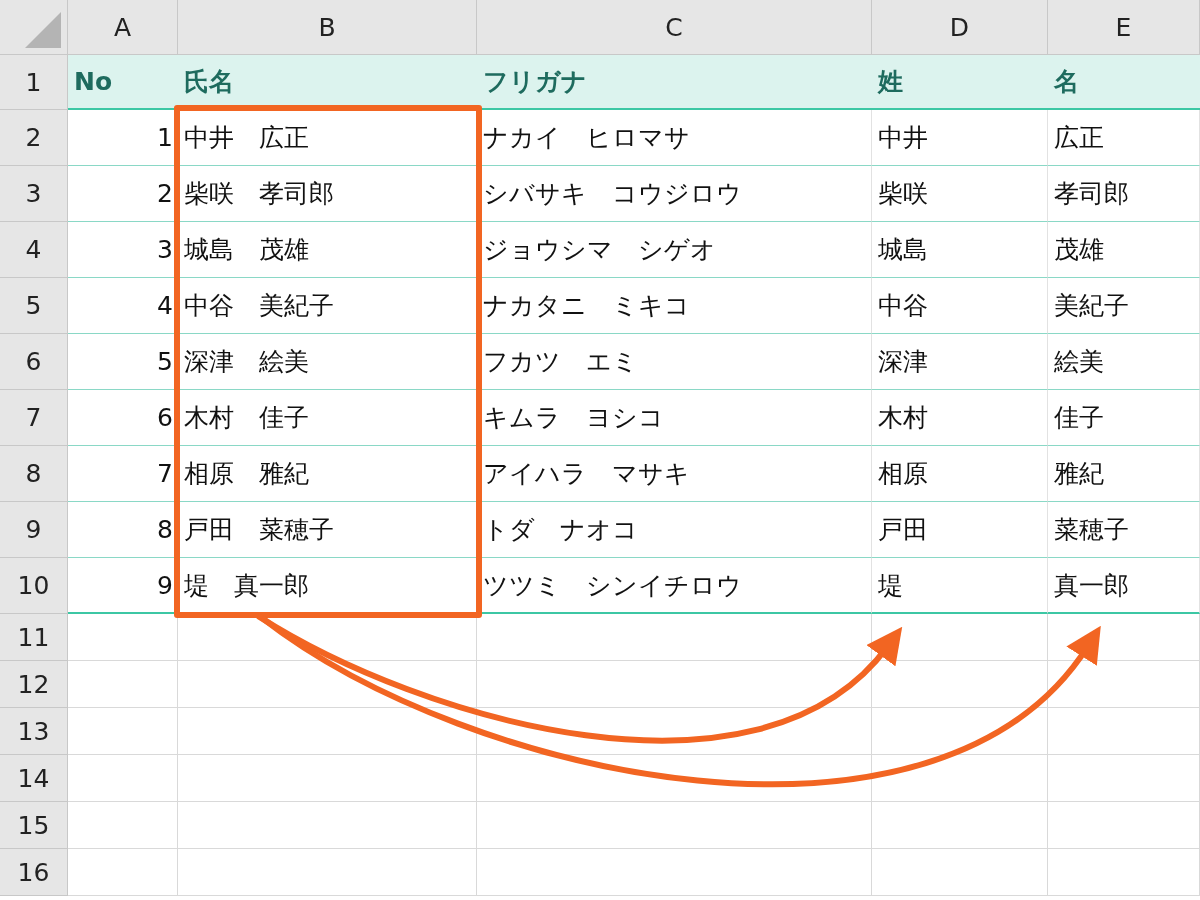 This screenshot has width=1200, height=900. I want to click on table-cell: キムラ ヨシコ, so click(674, 418).